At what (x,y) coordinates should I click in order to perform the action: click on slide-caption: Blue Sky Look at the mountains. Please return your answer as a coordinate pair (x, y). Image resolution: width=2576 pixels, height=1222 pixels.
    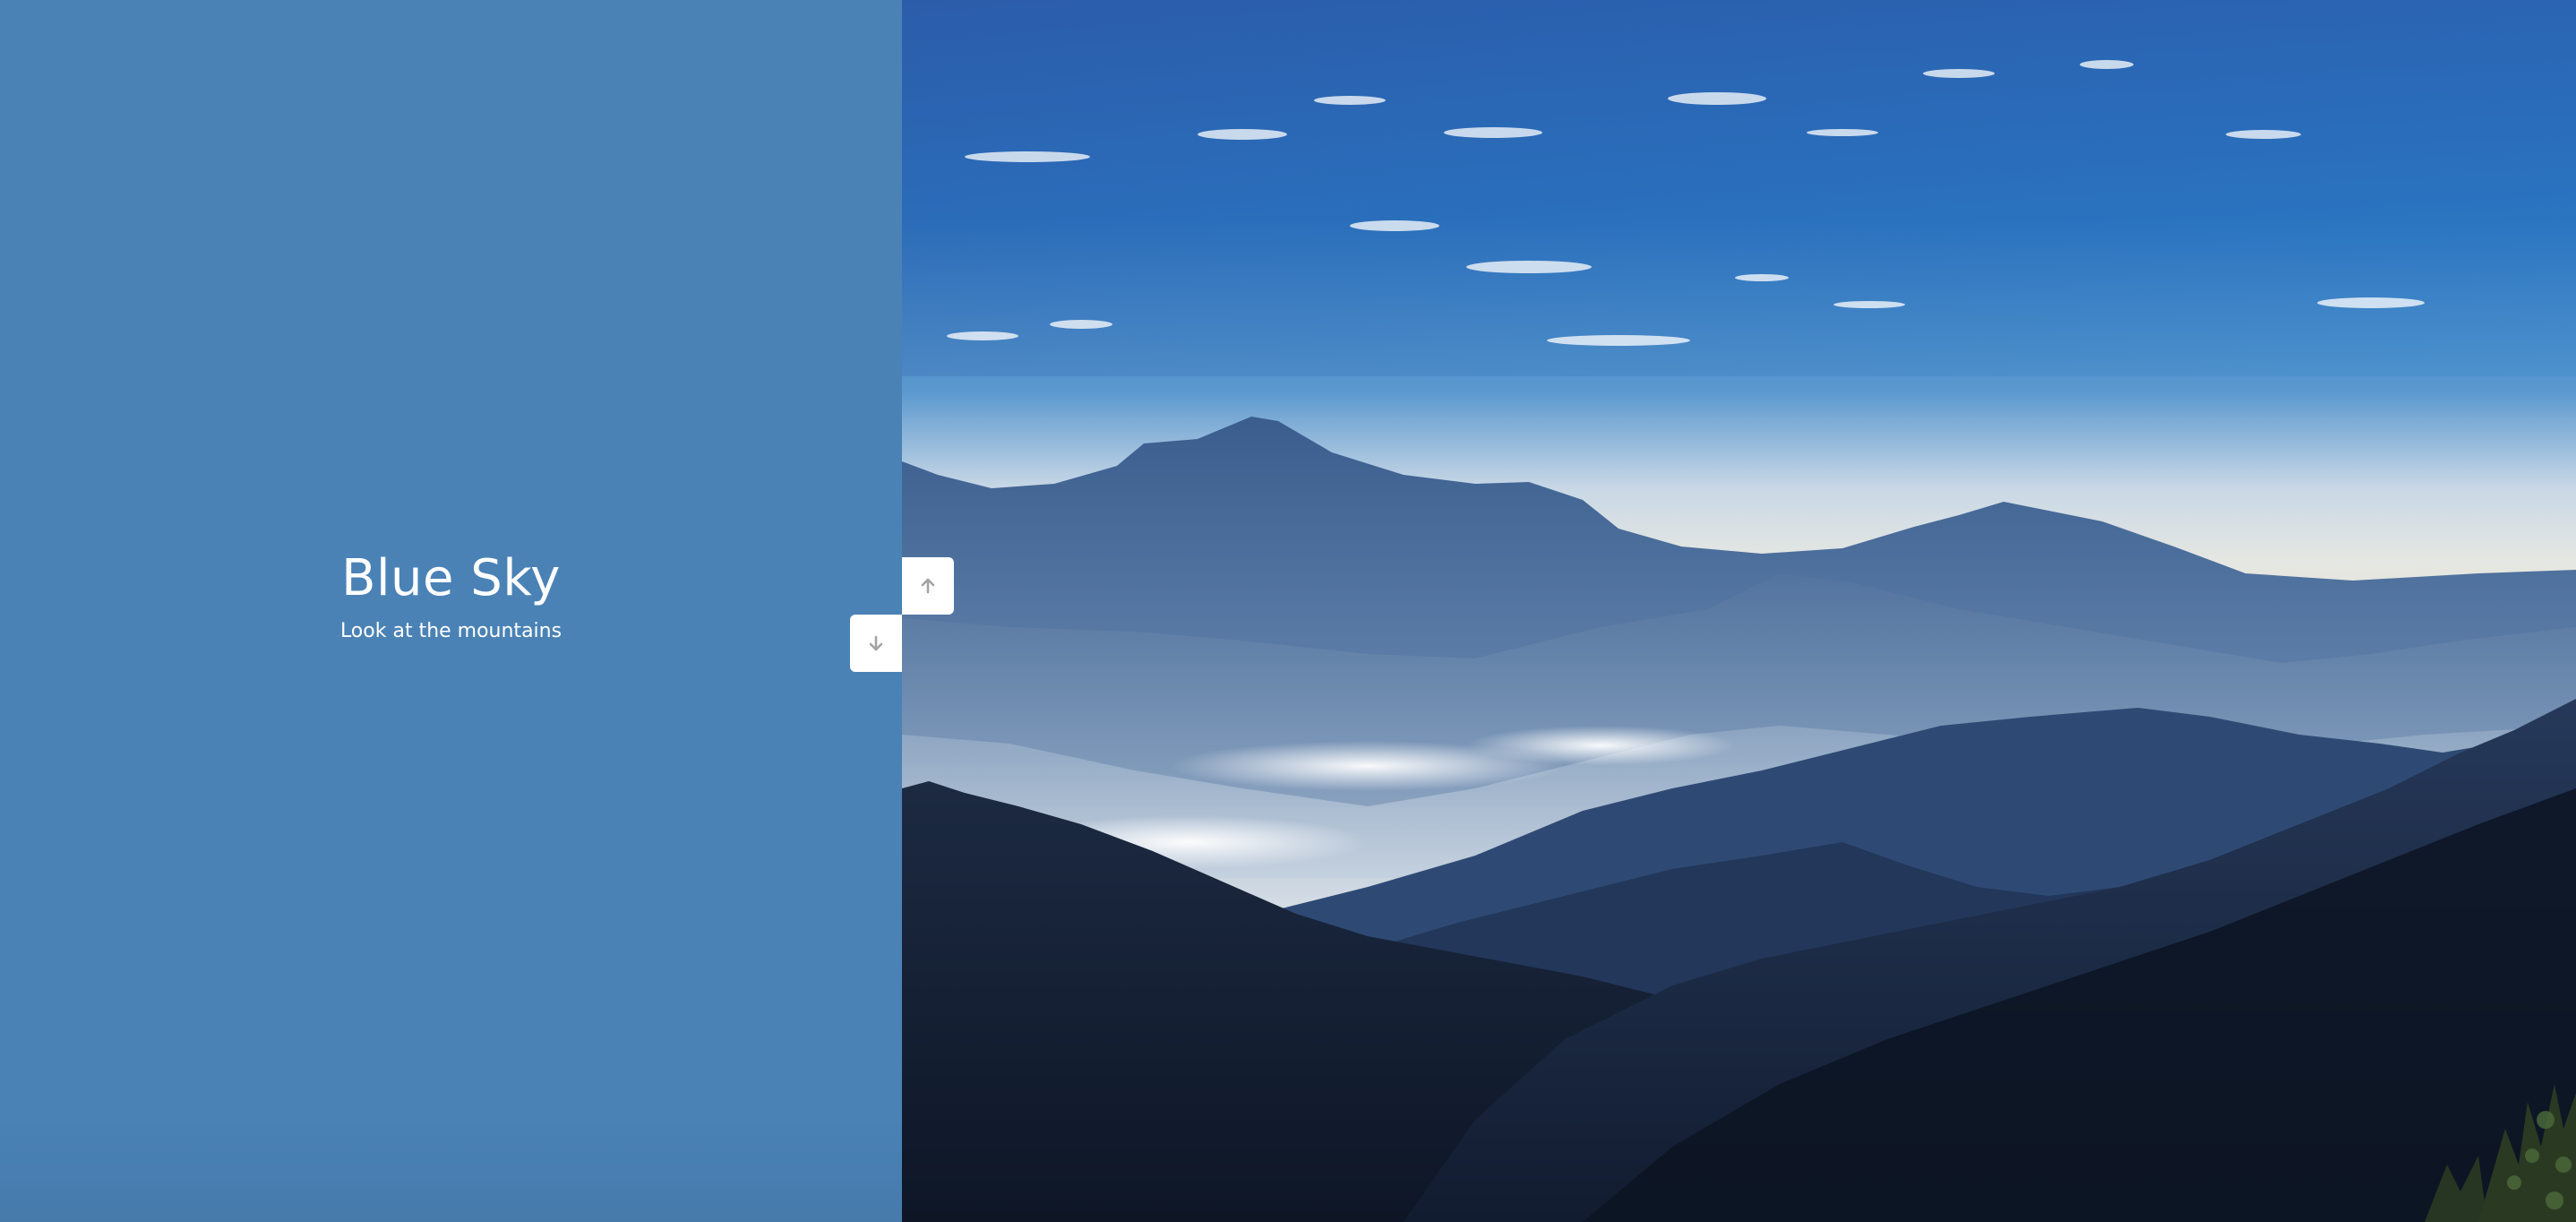
    Looking at the image, I should click on (451, 595).